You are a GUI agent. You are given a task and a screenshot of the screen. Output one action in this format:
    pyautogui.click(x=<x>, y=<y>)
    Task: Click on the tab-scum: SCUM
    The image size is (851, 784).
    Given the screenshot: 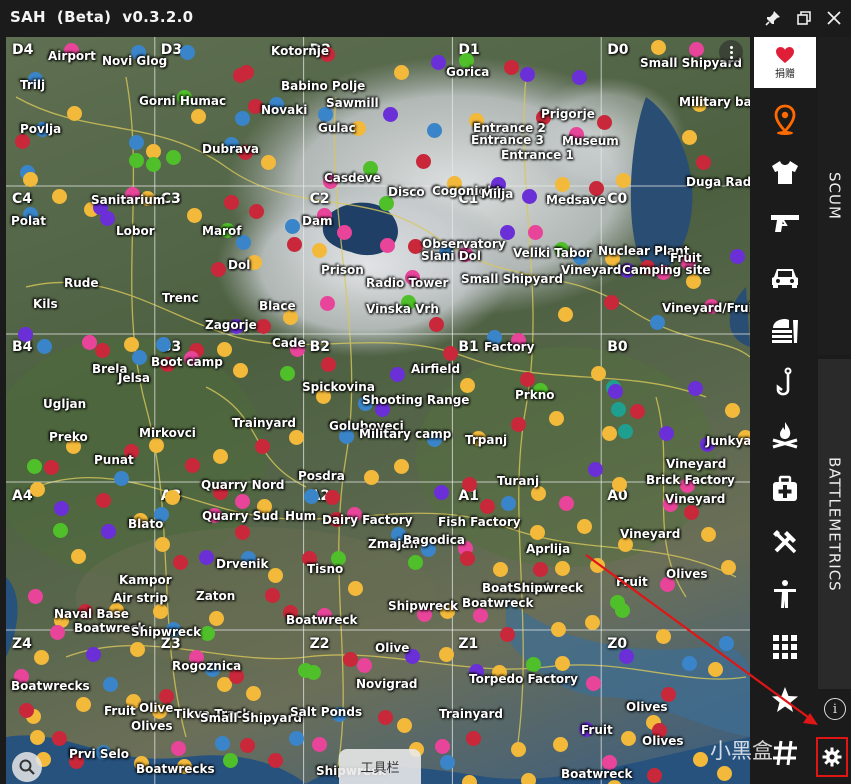 What is the action you would take?
    pyautogui.click(x=834, y=196)
    